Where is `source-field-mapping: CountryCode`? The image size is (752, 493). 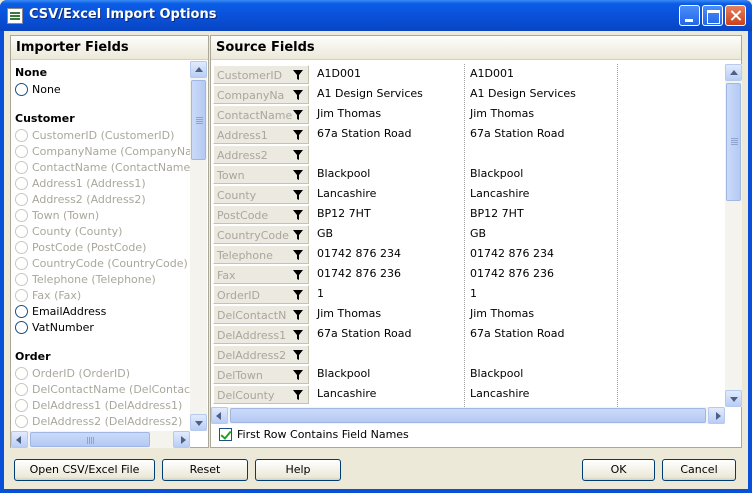 source-field-mapping: CountryCode is located at coordinates (261, 234).